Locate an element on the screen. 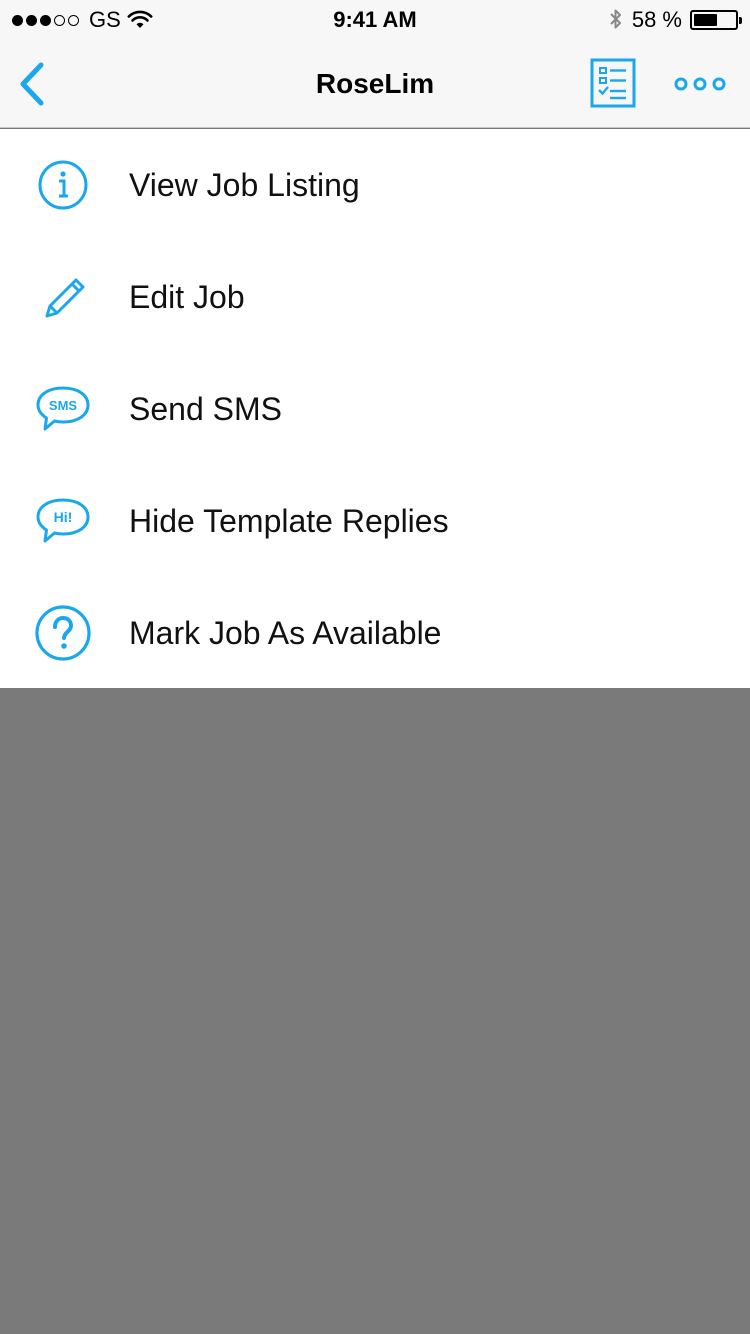 This screenshot has width=750, height=1334. checklist-button is located at coordinates (614, 84).